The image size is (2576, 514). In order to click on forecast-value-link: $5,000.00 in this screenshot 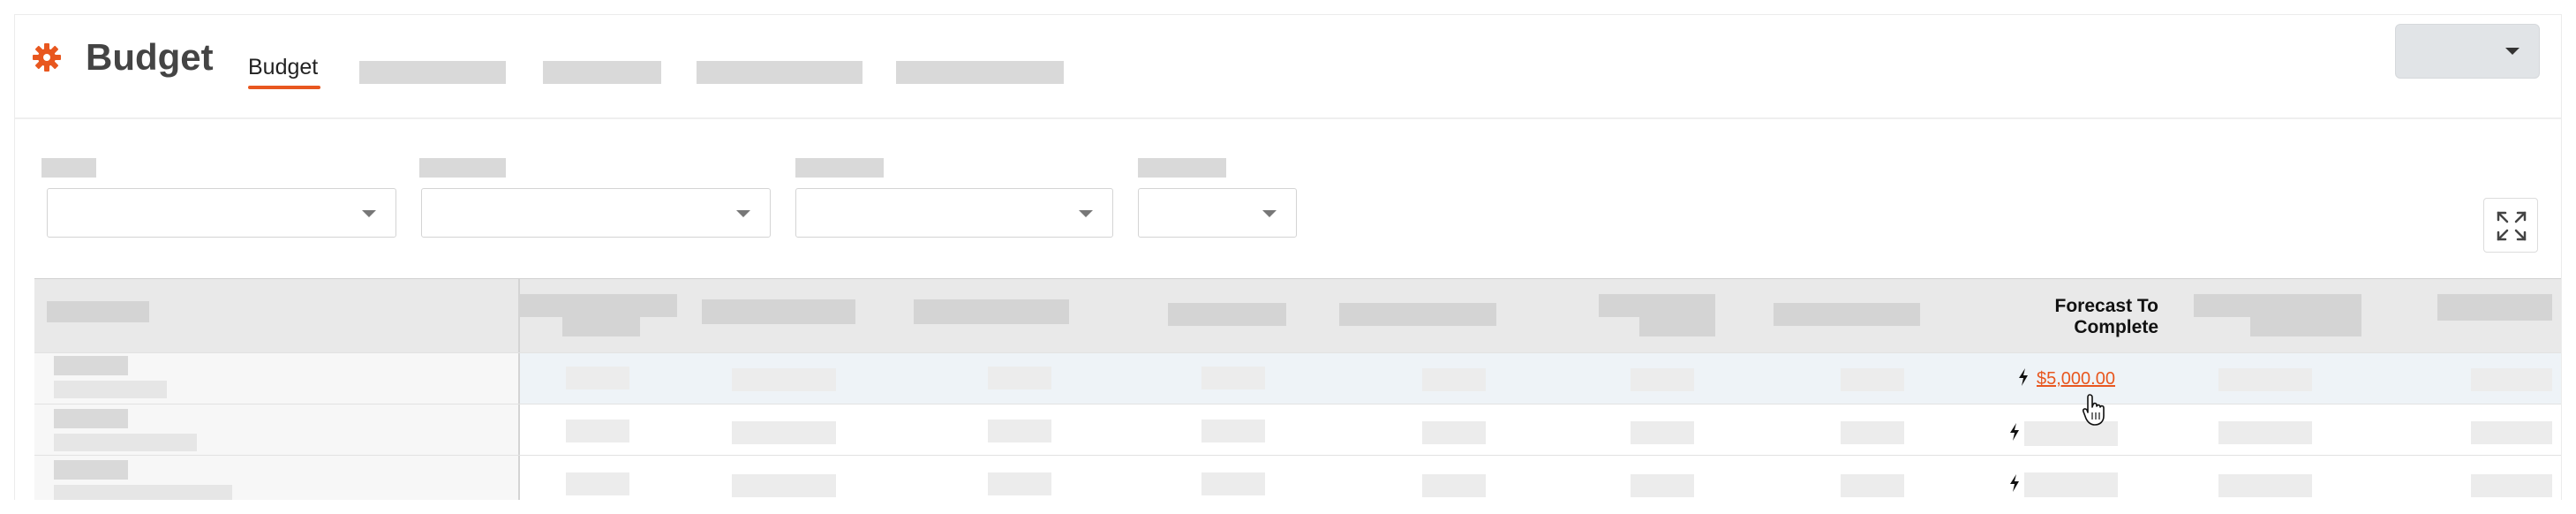, I will do `click(2076, 378)`.